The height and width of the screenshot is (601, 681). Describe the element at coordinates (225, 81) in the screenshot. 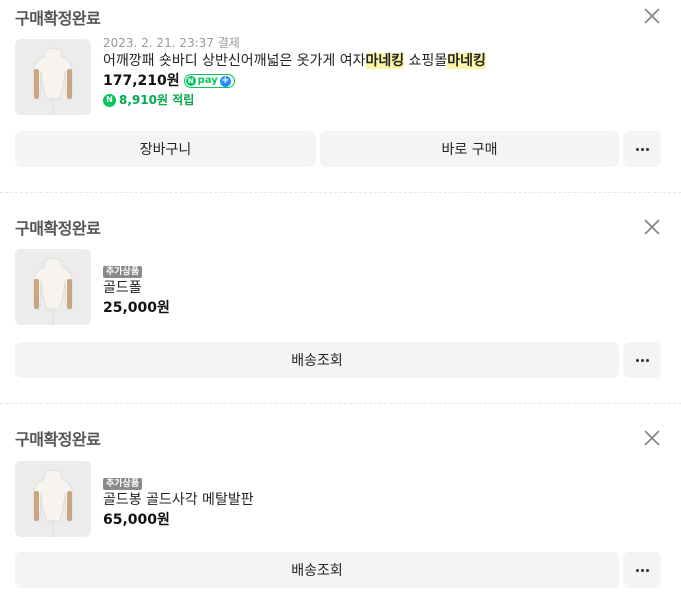

I see `plus-icon: +` at that location.